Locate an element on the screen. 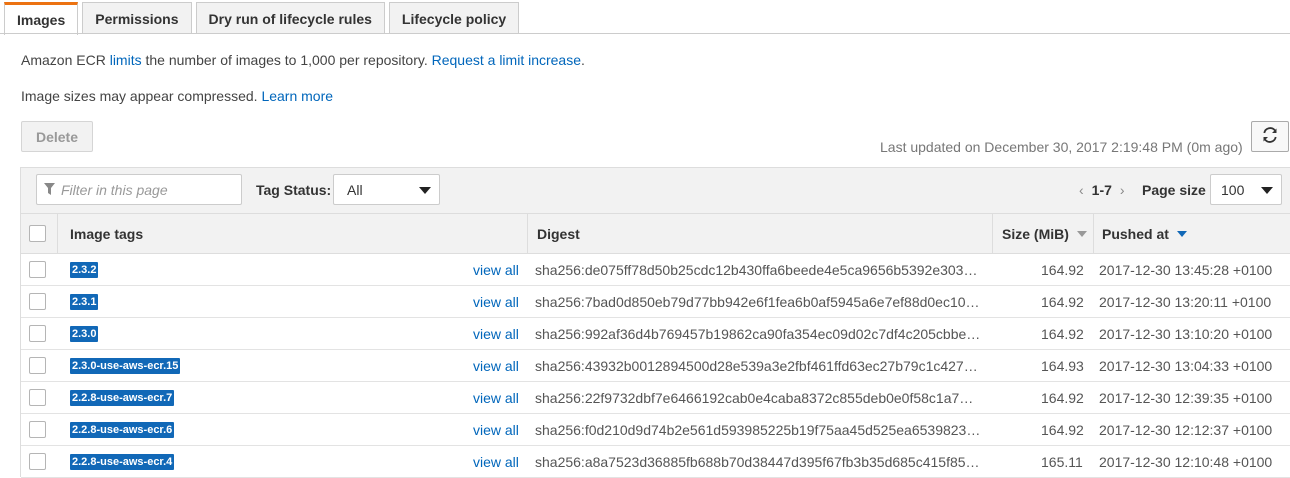 This screenshot has width=1290, height=478. tab-permissions: Permissions is located at coordinates (137, 18).